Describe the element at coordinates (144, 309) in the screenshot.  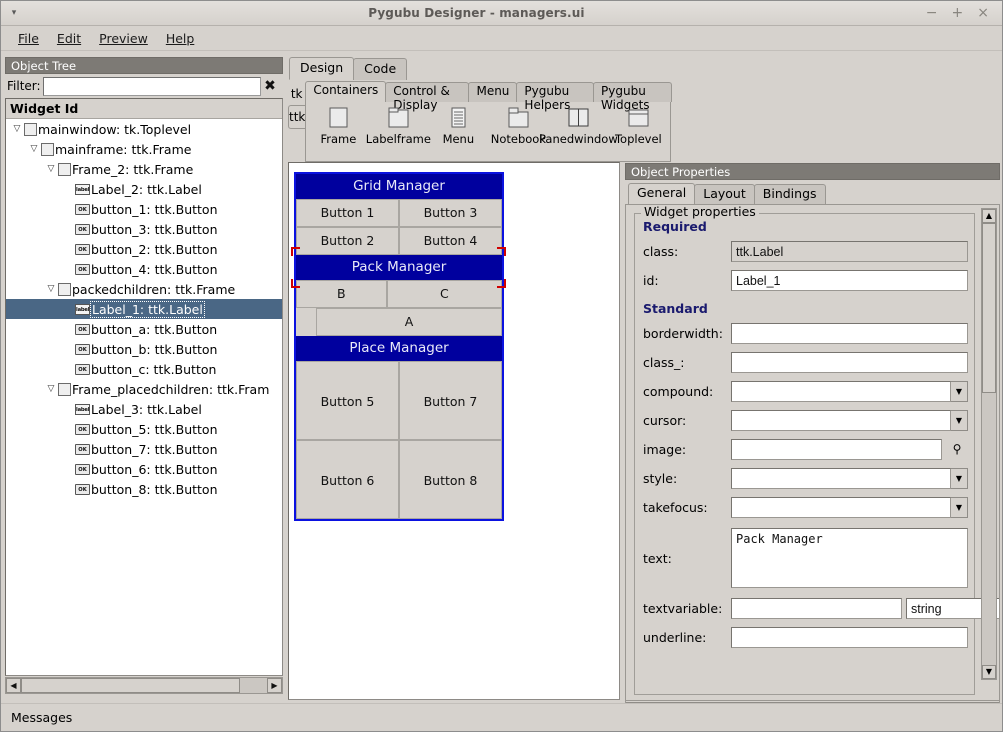
I see `tree-row: label Label_1: ttk.Label` at that location.